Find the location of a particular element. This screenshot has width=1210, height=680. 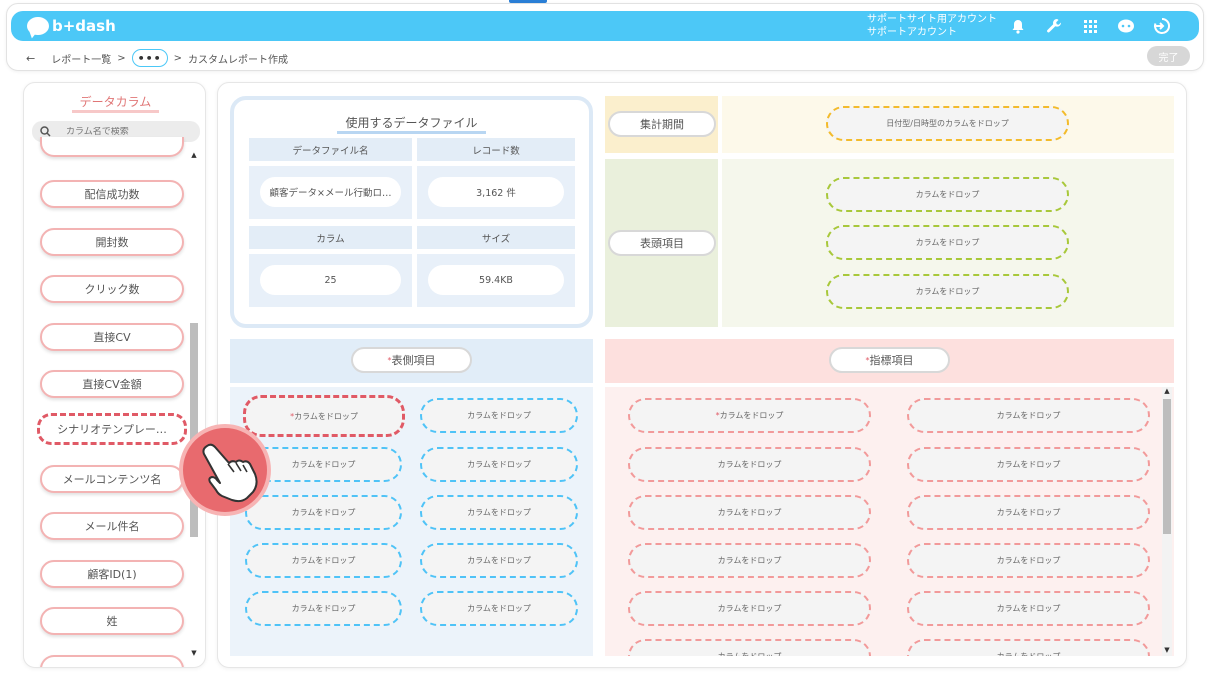

logout-icon is located at coordinates (1162, 26).